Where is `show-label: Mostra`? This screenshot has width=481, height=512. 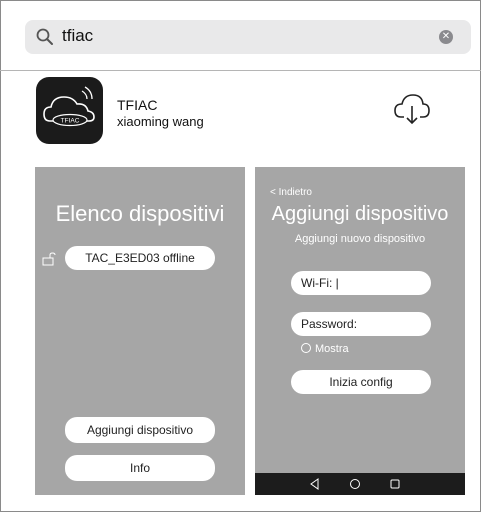
show-label: Mostra is located at coordinates (332, 349).